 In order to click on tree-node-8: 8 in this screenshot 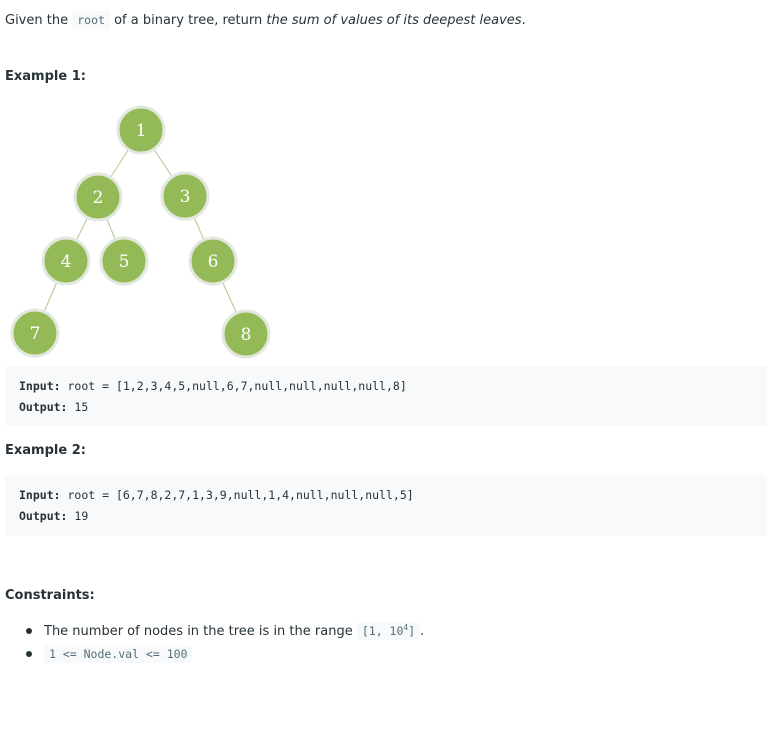, I will do `click(246, 334)`.